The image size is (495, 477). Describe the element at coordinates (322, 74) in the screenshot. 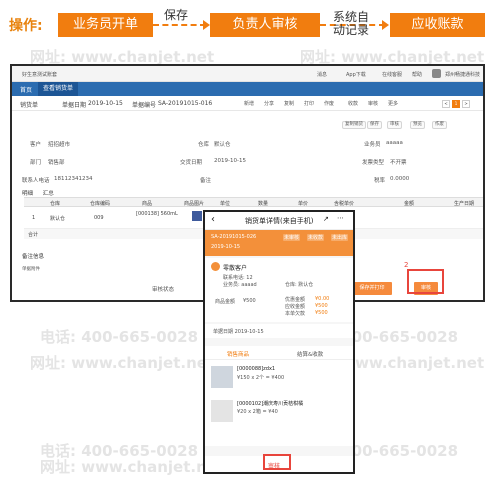

I see `message-link: 消息` at that location.